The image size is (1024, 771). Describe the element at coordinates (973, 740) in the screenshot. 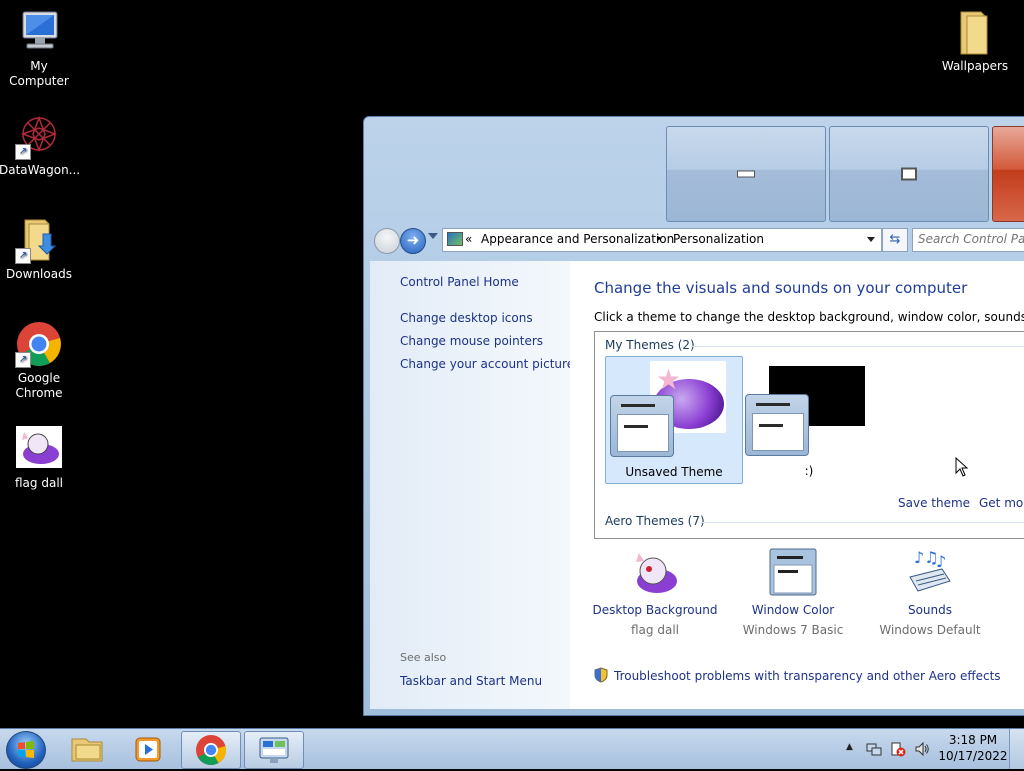

I see `clock-time: 3:18 PM` at that location.